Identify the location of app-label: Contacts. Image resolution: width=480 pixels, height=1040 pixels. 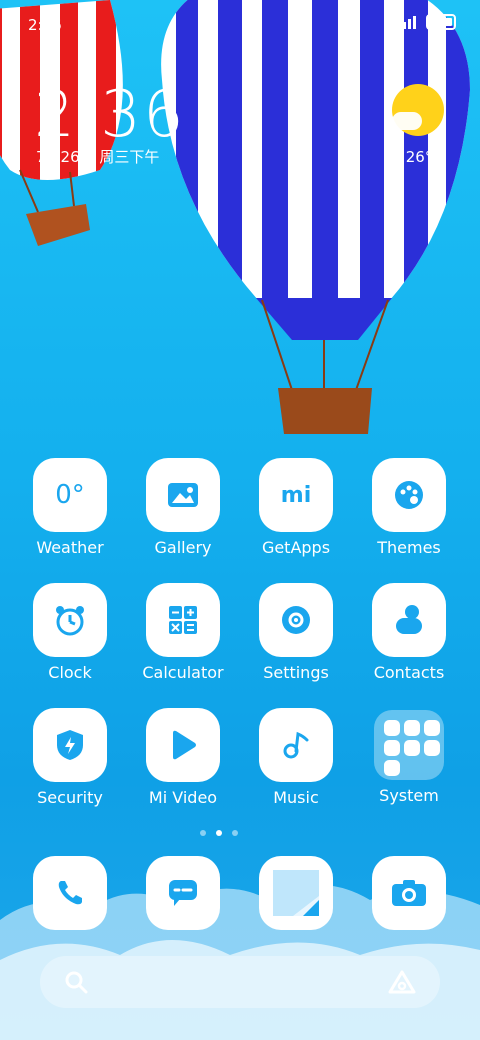
(409, 672).